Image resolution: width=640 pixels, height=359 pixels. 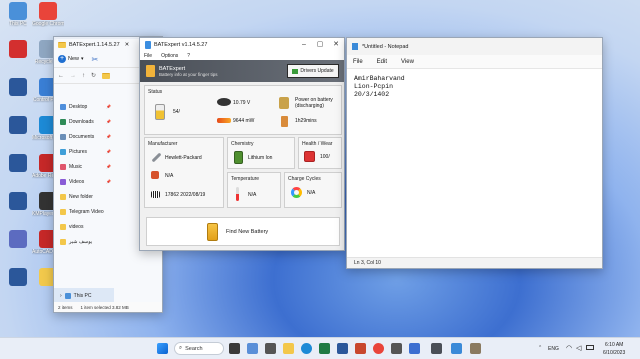 What do you see at coordinates (94, 45) in the screenshot?
I see `explorer-tab-title: BATExpert.1.14.5.27` at bounding box center [94, 45].